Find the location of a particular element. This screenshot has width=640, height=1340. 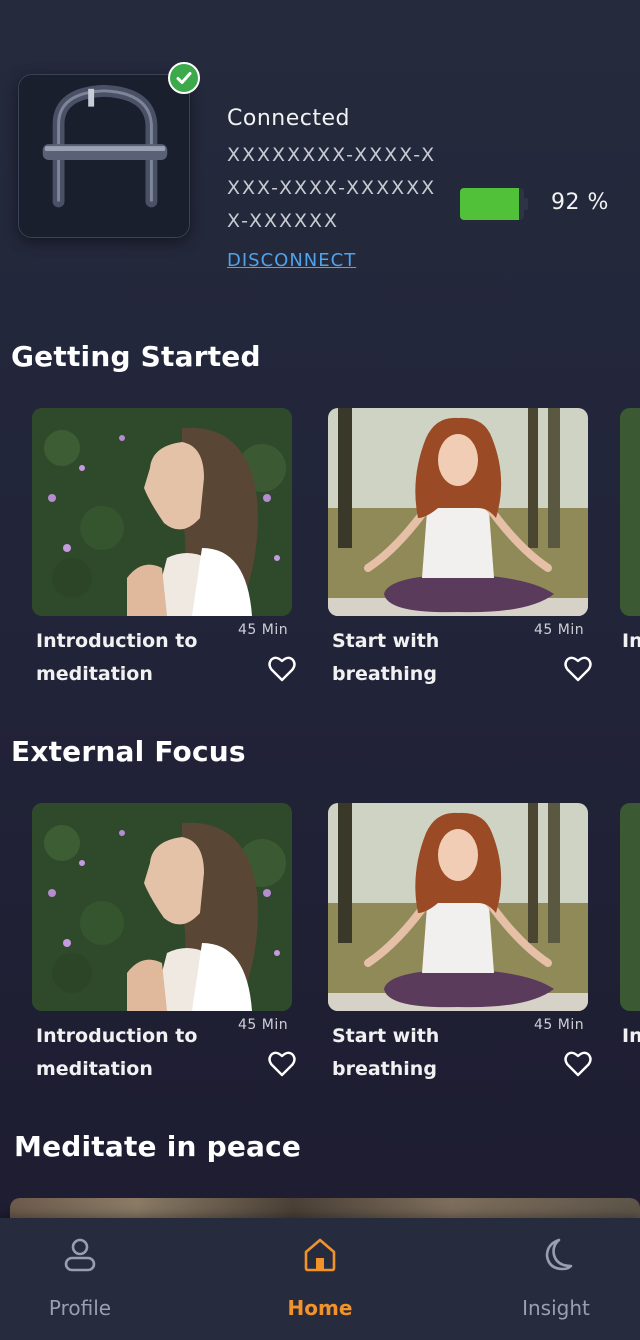

nav-label-profile: Profile is located at coordinates (80, 1308).